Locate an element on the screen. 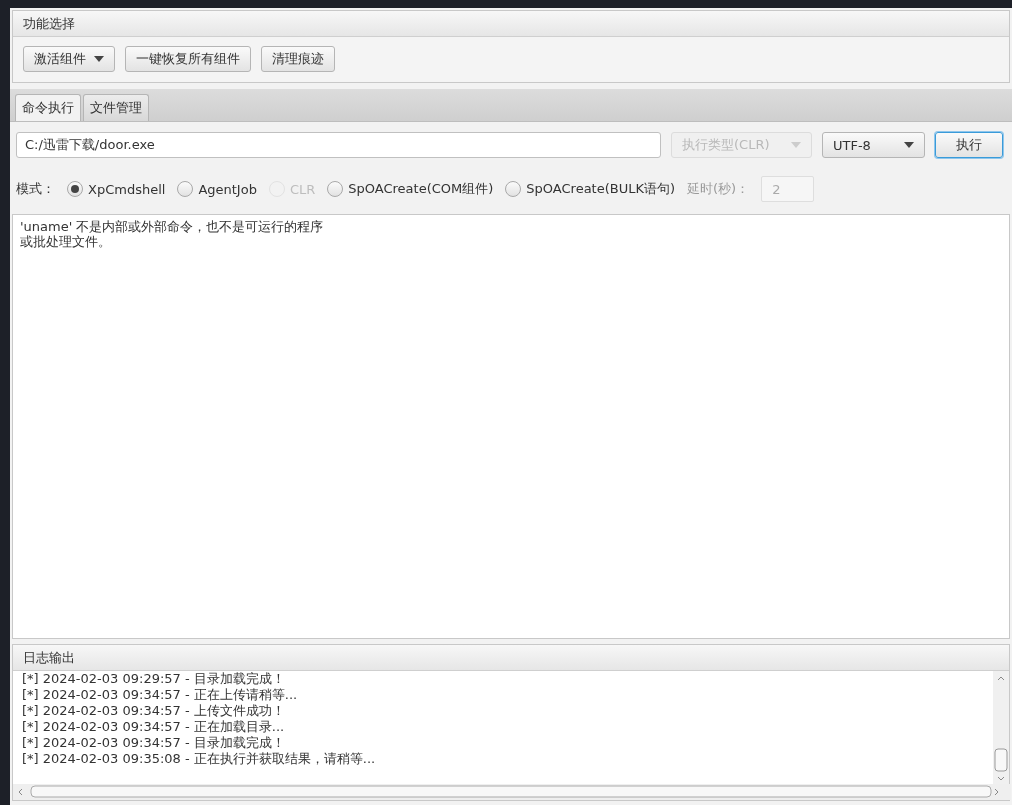  encoding-dropdown: UTF-8 is located at coordinates (873, 145).